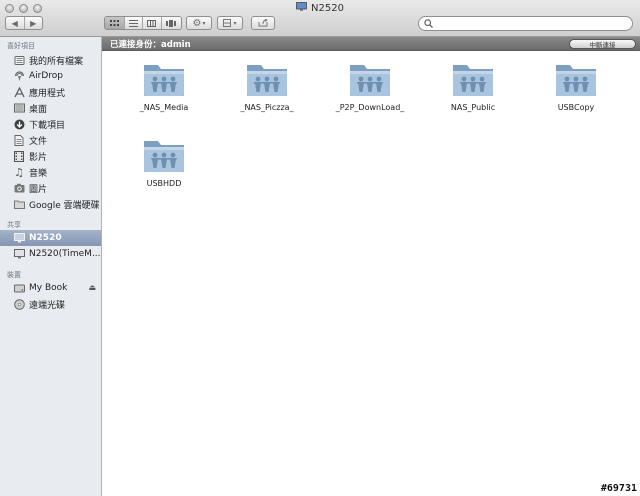  Describe the element at coordinates (38, 141) in the screenshot. I see `sidebar-item-label: 文件` at that location.